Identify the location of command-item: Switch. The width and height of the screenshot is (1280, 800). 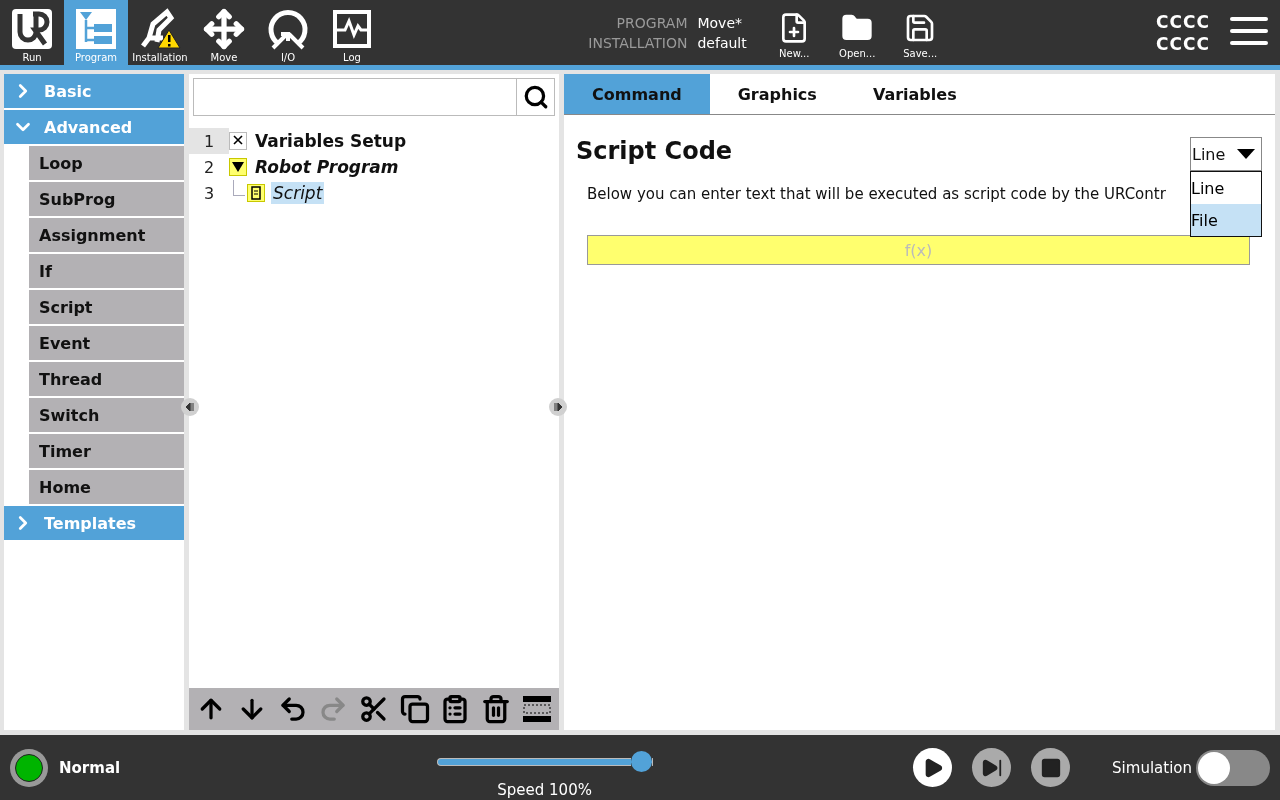
(106, 415).